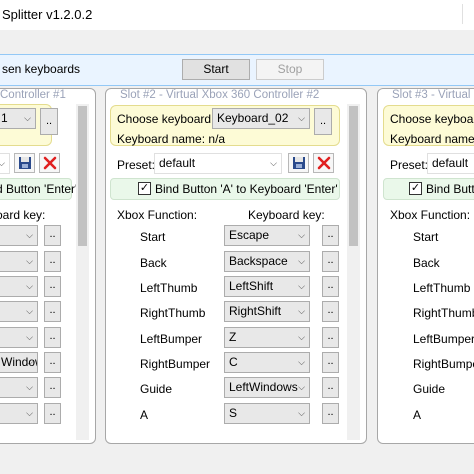 The image size is (474, 474). I want to click on slot-1-key-select-3: ⌵, so click(19, 311).